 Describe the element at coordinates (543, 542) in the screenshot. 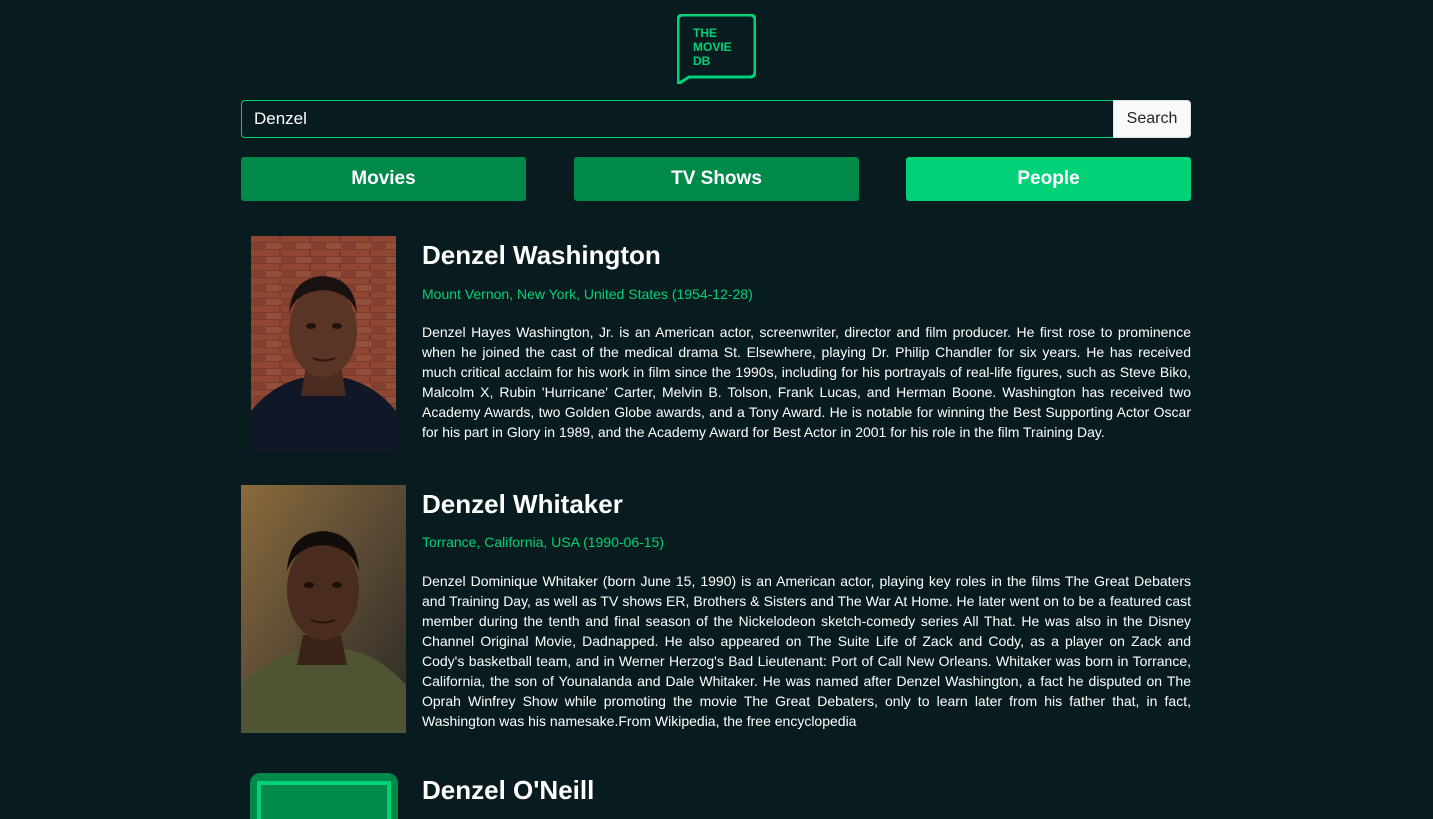

I see `person-birthplace-date: Torrance, California, USA (1990-06-15)` at that location.